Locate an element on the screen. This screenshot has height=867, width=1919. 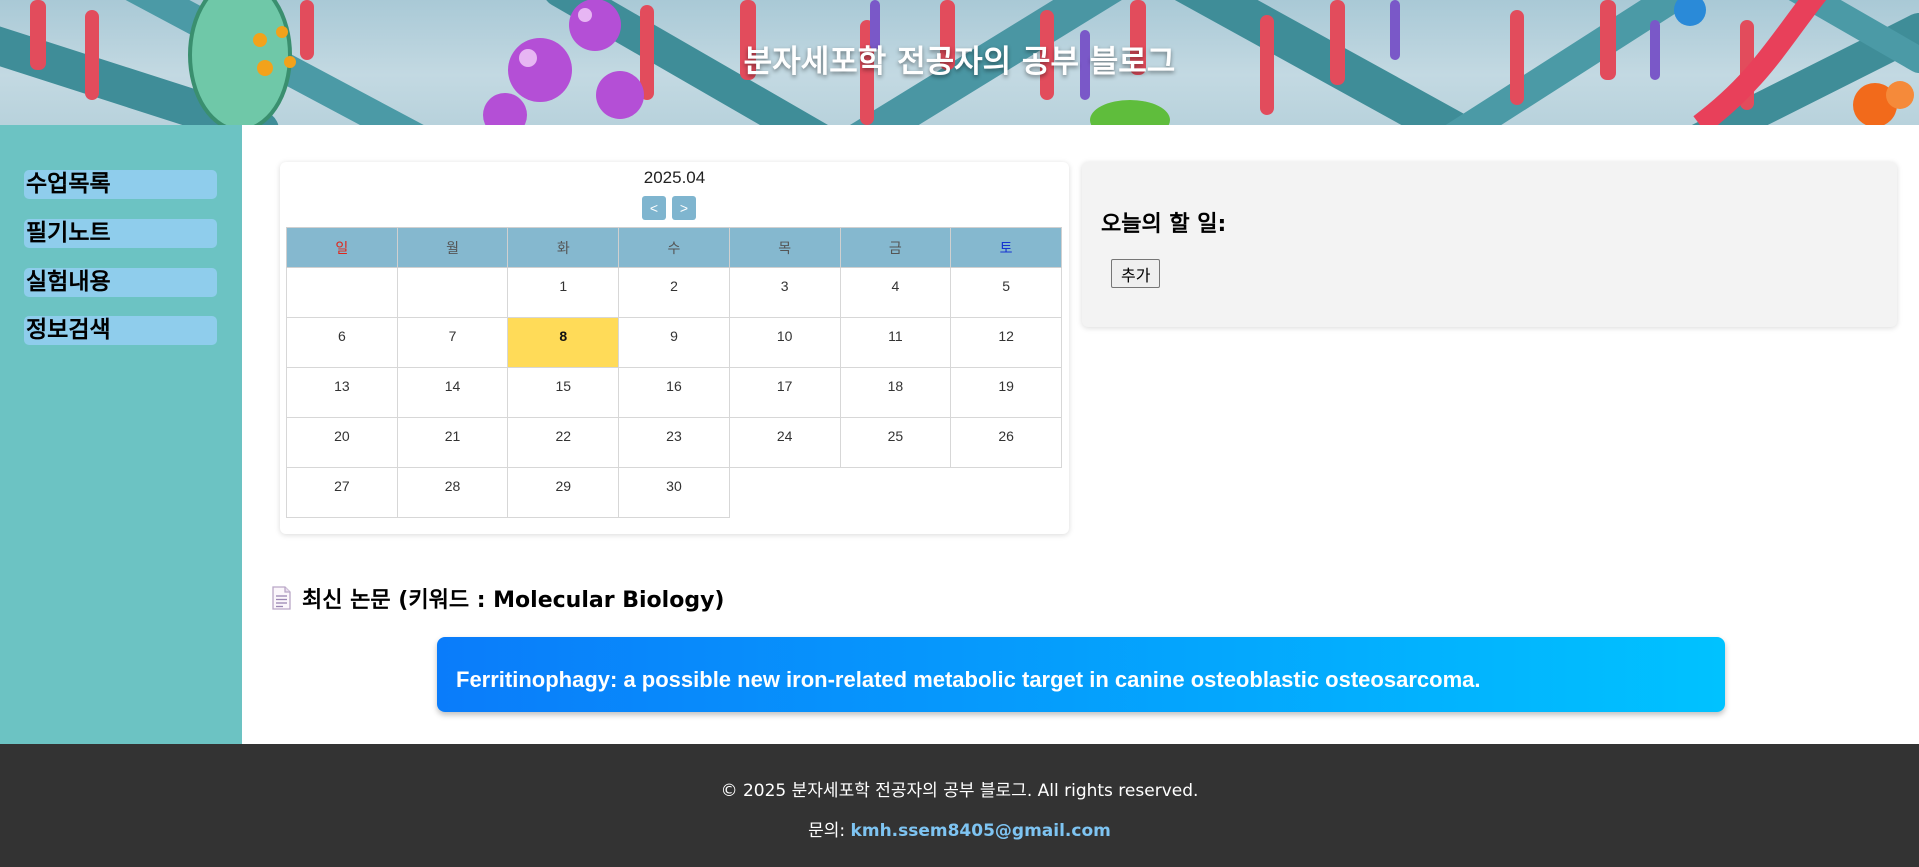
calendar-day-cell: 14 is located at coordinates (452, 392).